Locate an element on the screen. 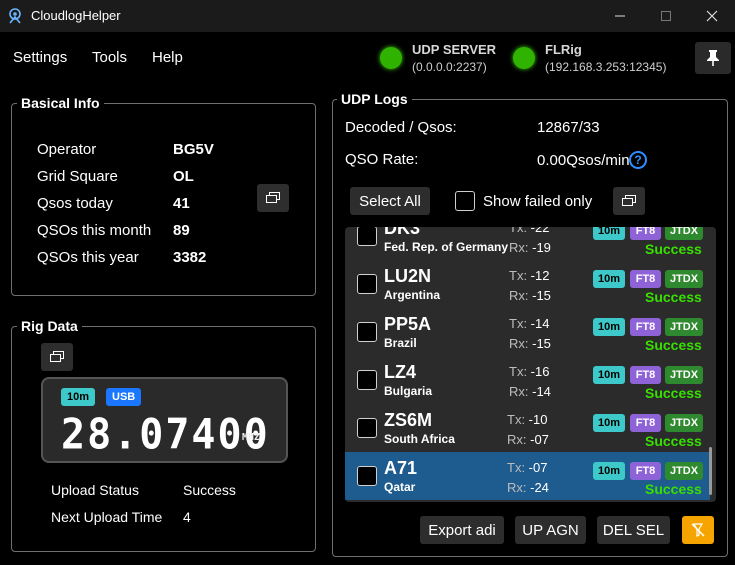  minimize-button is located at coordinates (620, 16).